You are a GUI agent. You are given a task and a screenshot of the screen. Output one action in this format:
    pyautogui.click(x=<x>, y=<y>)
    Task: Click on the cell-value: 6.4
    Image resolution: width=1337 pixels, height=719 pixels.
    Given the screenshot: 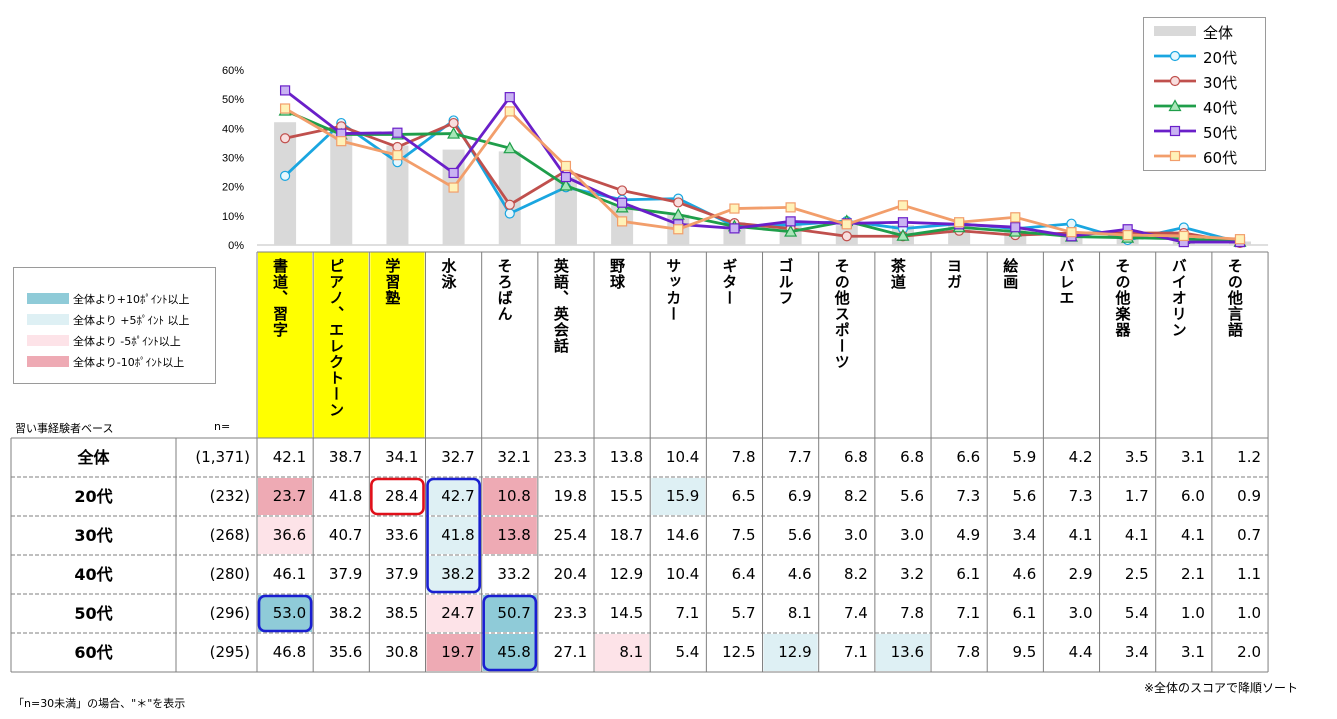 What is the action you would take?
    pyautogui.click(x=743, y=574)
    